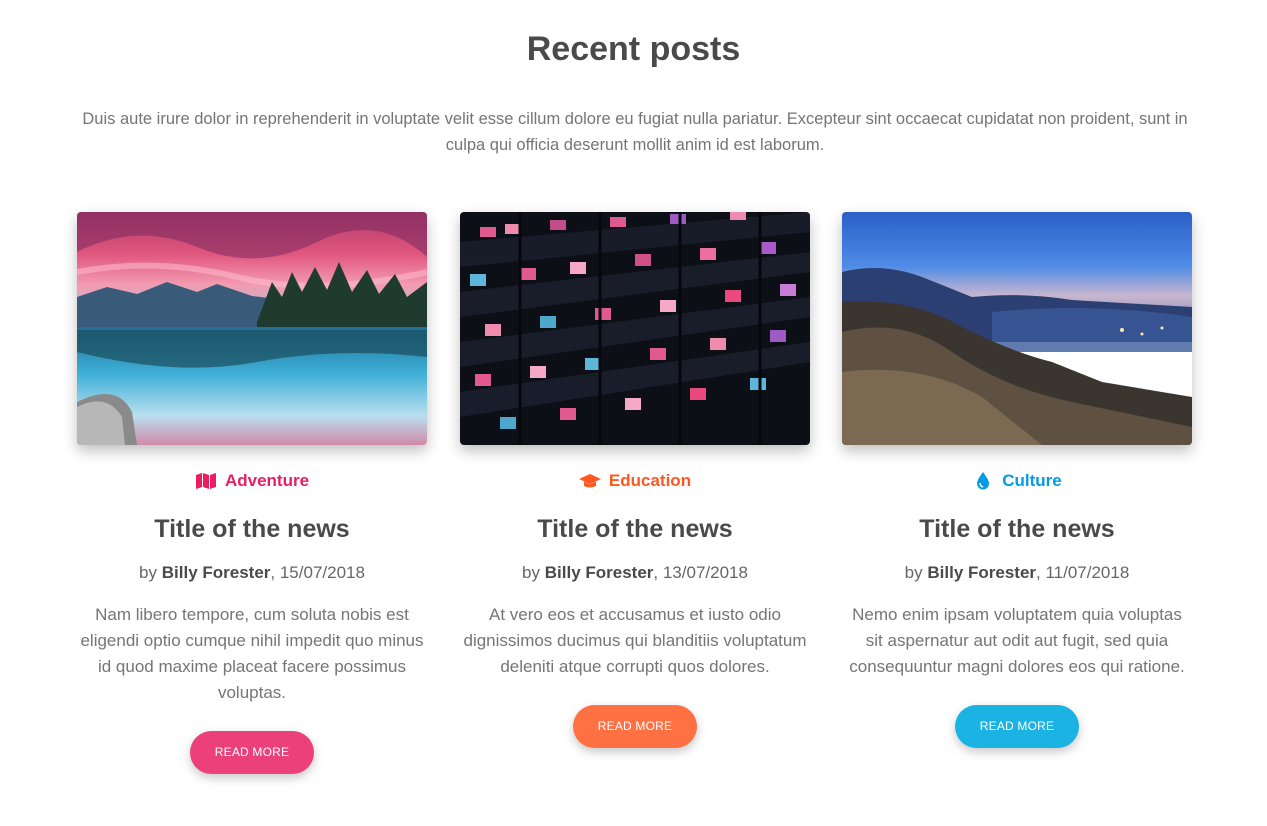 The height and width of the screenshot is (826, 1267). Describe the element at coordinates (700, 572) in the screenshot. I see `post-date: , 13/07/2018` at that location.